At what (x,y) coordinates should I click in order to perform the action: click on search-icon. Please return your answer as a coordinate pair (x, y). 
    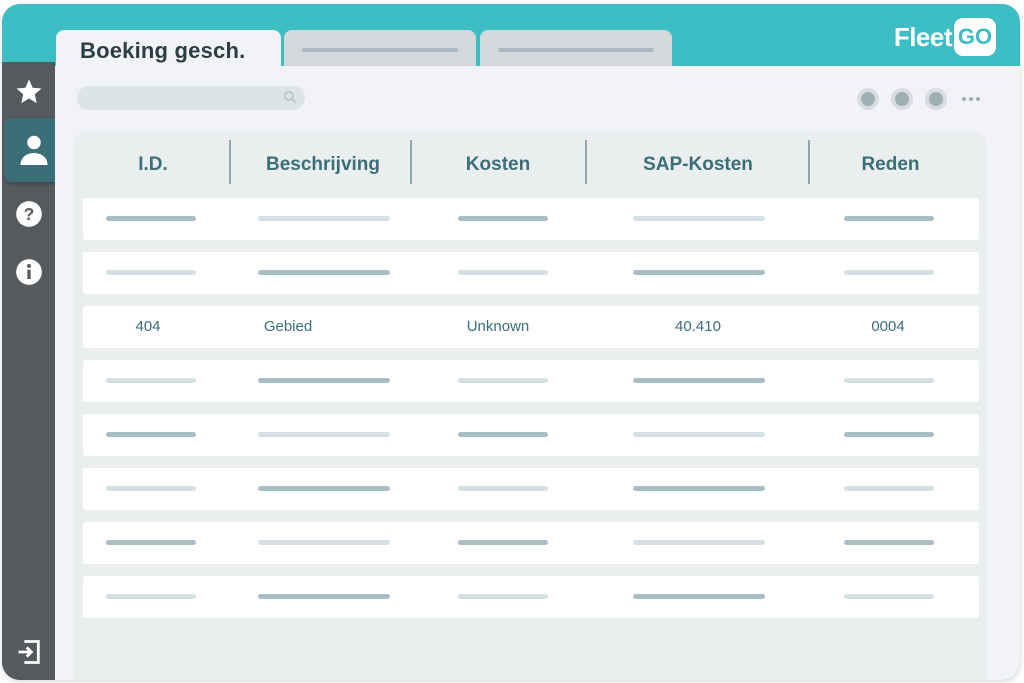
    Looking at the image, I should click on (290, 99).